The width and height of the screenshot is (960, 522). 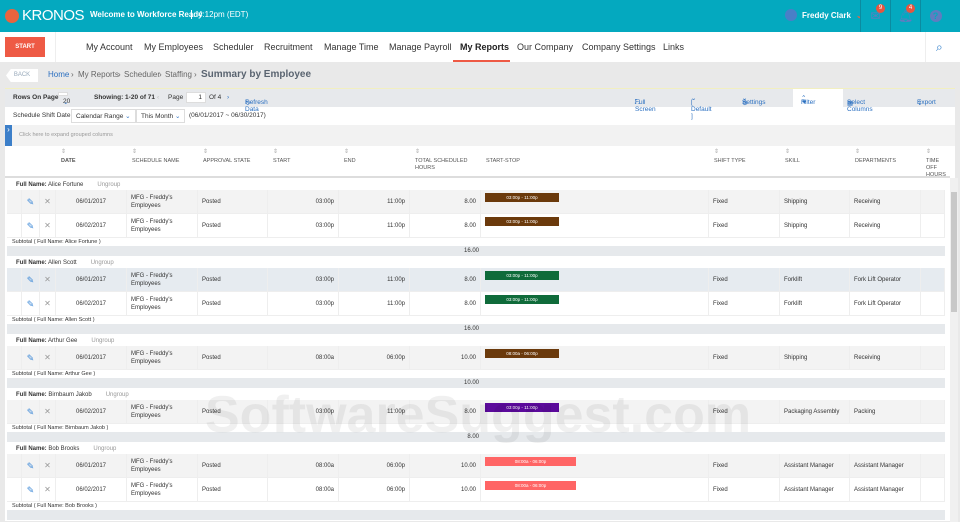 I want to click on kronos-logo: KRONOS, so click(x=45, y=15).